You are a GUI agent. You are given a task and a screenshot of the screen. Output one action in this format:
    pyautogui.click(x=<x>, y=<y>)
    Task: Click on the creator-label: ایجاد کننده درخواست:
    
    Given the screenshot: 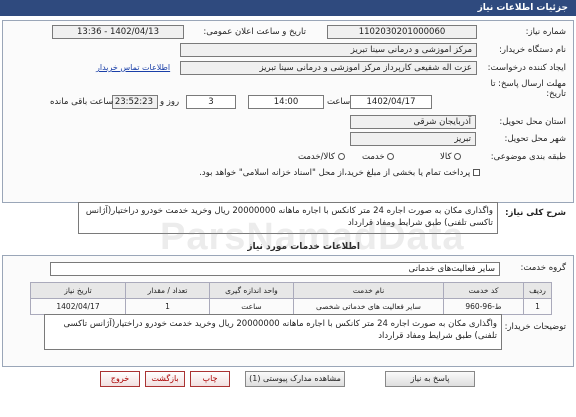 What is the action you would take?
    pyautogui.click(x=526, y=68)
    